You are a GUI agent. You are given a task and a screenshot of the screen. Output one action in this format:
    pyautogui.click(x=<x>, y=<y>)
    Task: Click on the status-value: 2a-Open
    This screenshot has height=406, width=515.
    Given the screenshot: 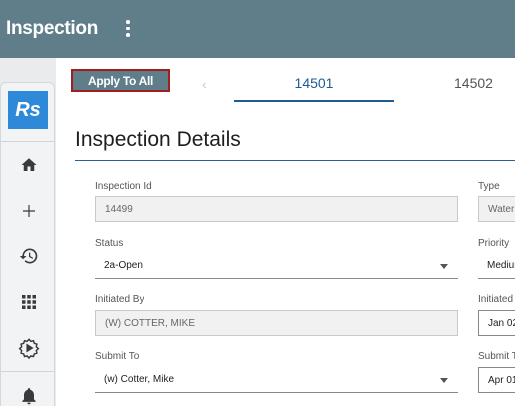 What is the action you would take?
    pyautogui.click(x=123, y=265)
    